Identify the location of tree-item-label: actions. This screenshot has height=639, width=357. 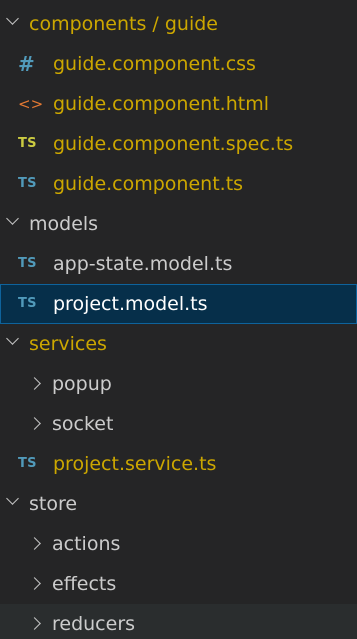
(86, 544).